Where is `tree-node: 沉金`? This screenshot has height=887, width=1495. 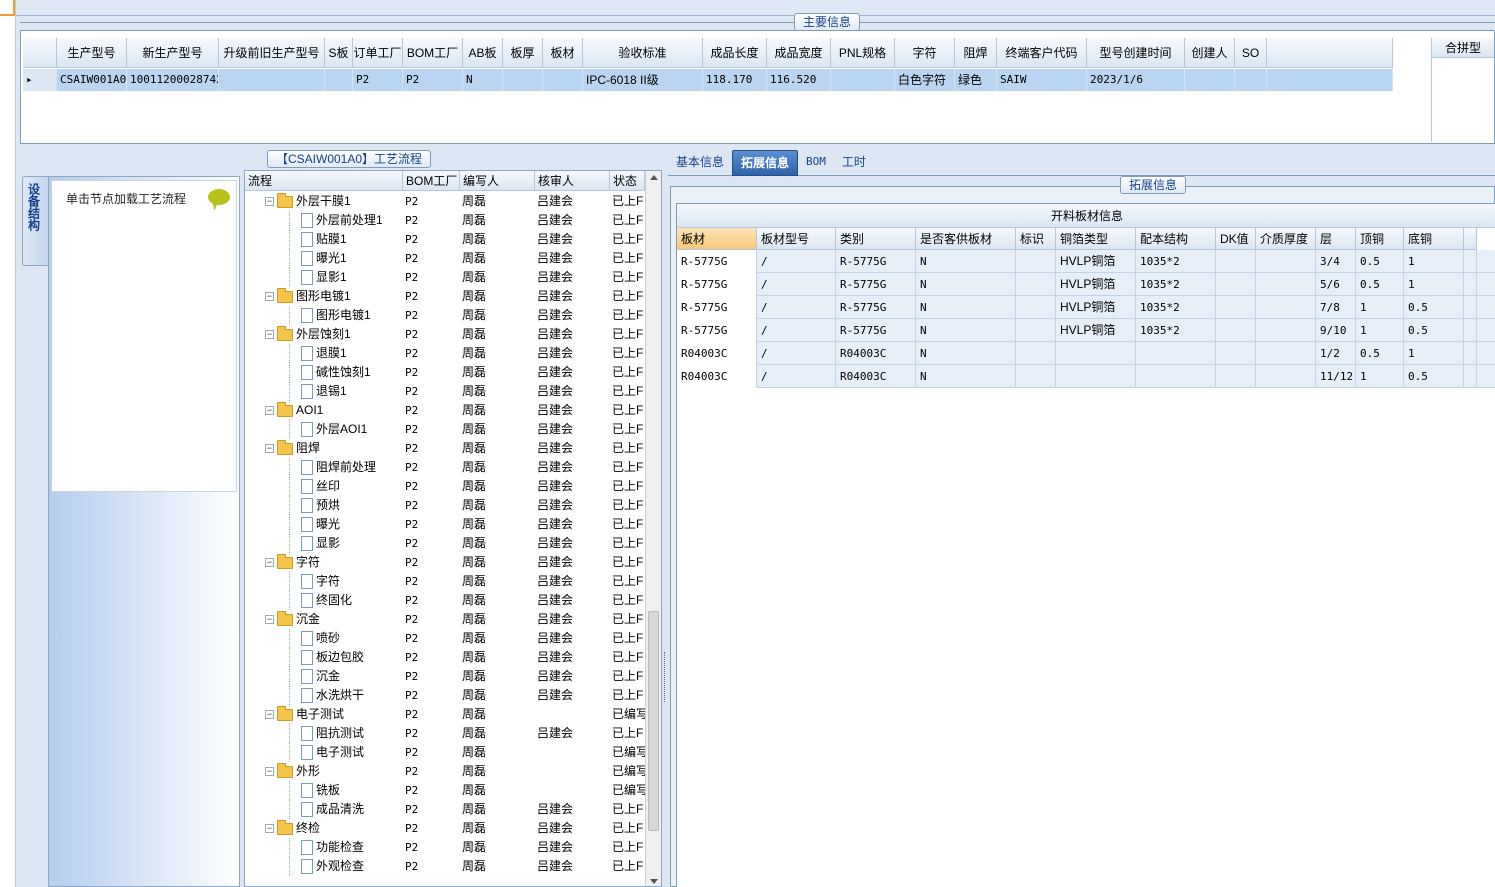
tree-node: 沉金 is located at coordinates (320, 676).